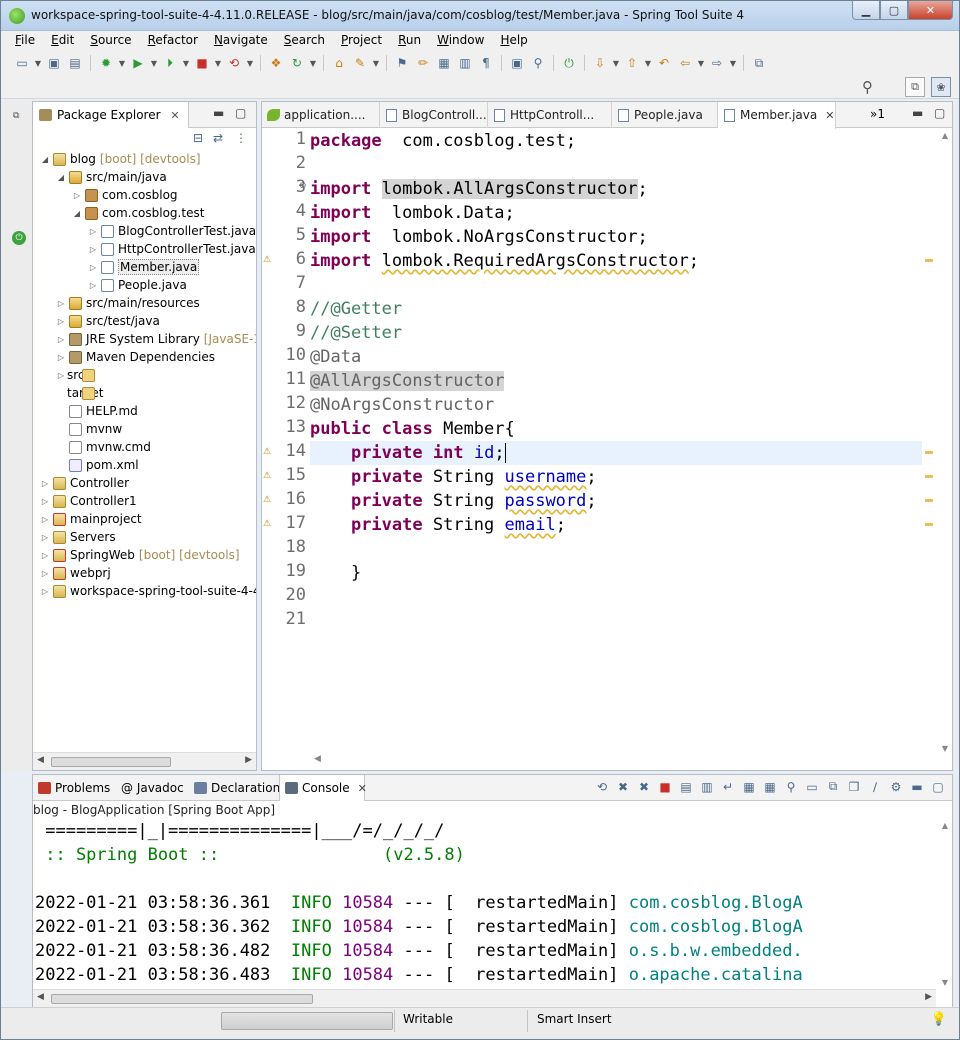  Describe the element at coordinates (791, 787) in the screenshot. I see `pin-console-icon: ⚲` at that location.